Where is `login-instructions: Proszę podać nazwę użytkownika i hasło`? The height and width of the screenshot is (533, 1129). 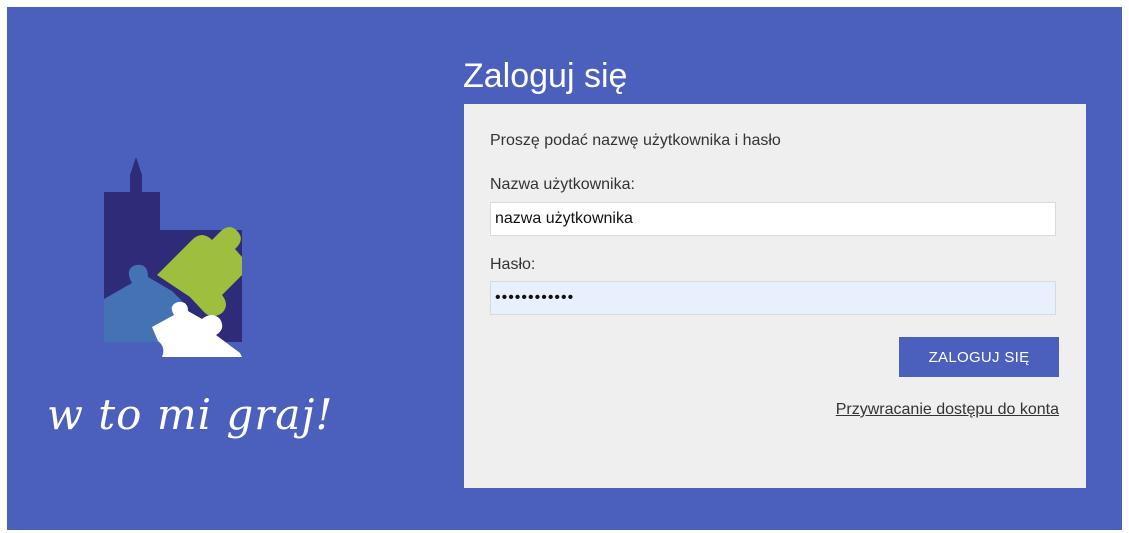
login-instructions: Proszę podać nazwę użytkownika i hasło is located at coordinates (635, 140).